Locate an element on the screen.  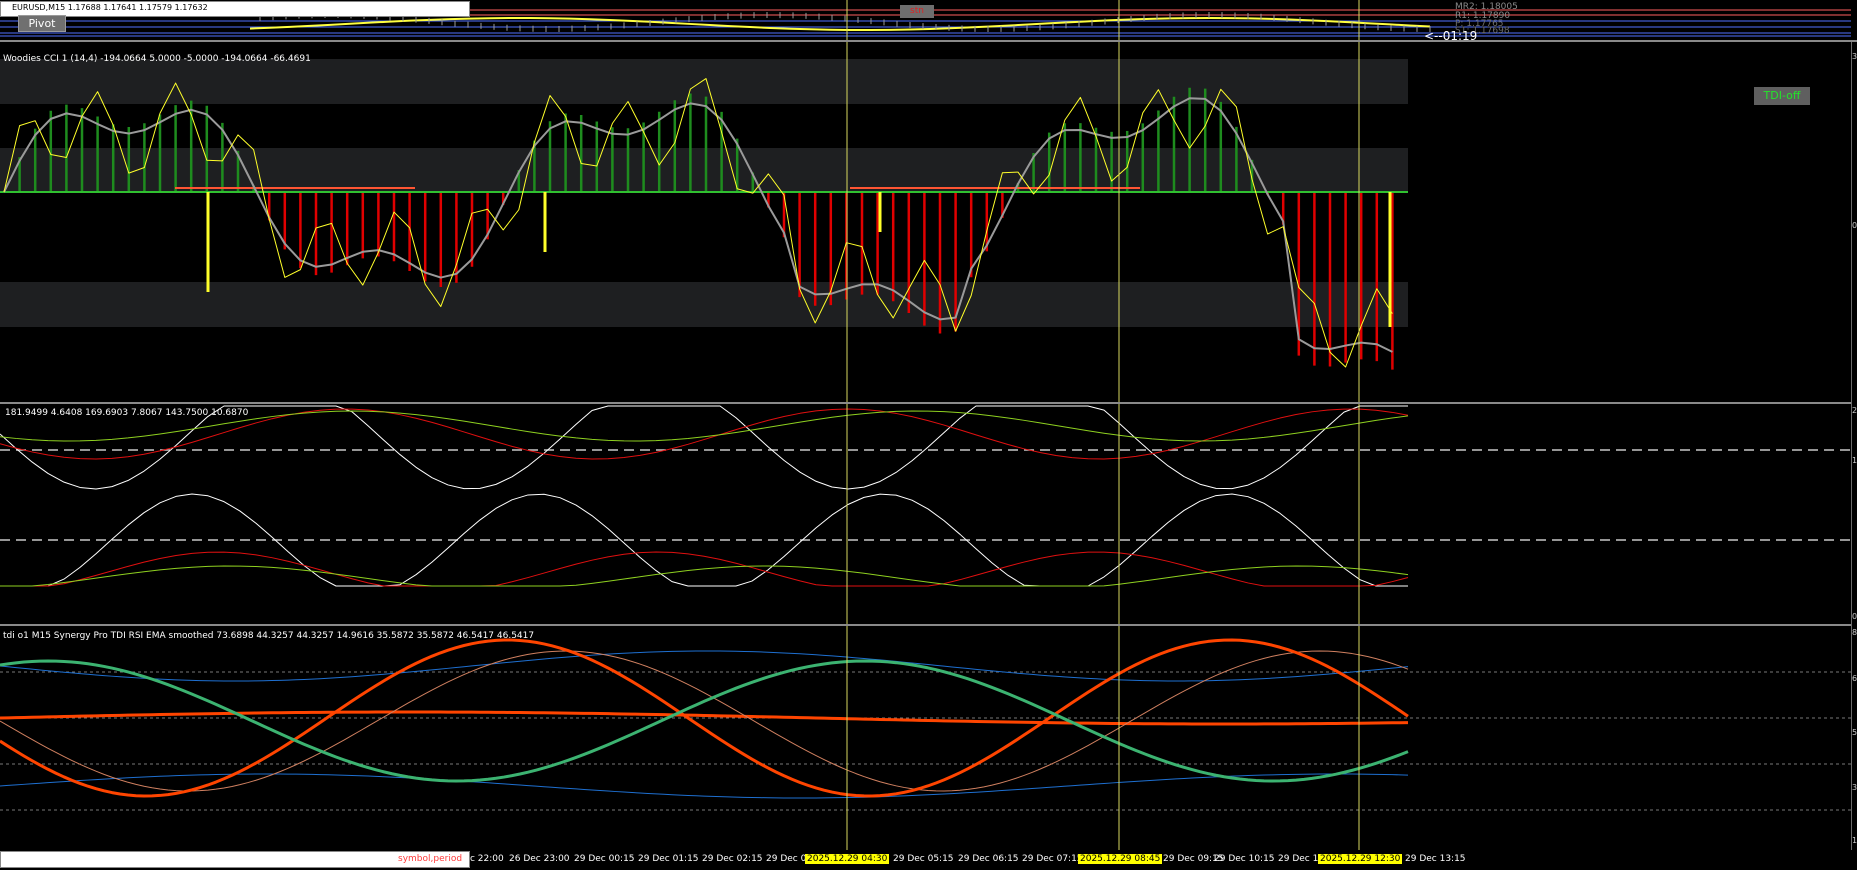
scale-label: 2 is located at coordinates (1854, 410).